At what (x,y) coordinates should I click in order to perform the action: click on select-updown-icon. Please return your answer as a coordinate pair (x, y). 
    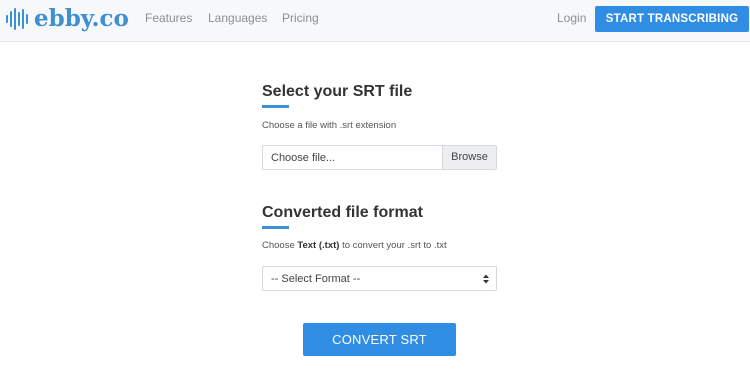
    Looking at the image, I should click on (486, 279).